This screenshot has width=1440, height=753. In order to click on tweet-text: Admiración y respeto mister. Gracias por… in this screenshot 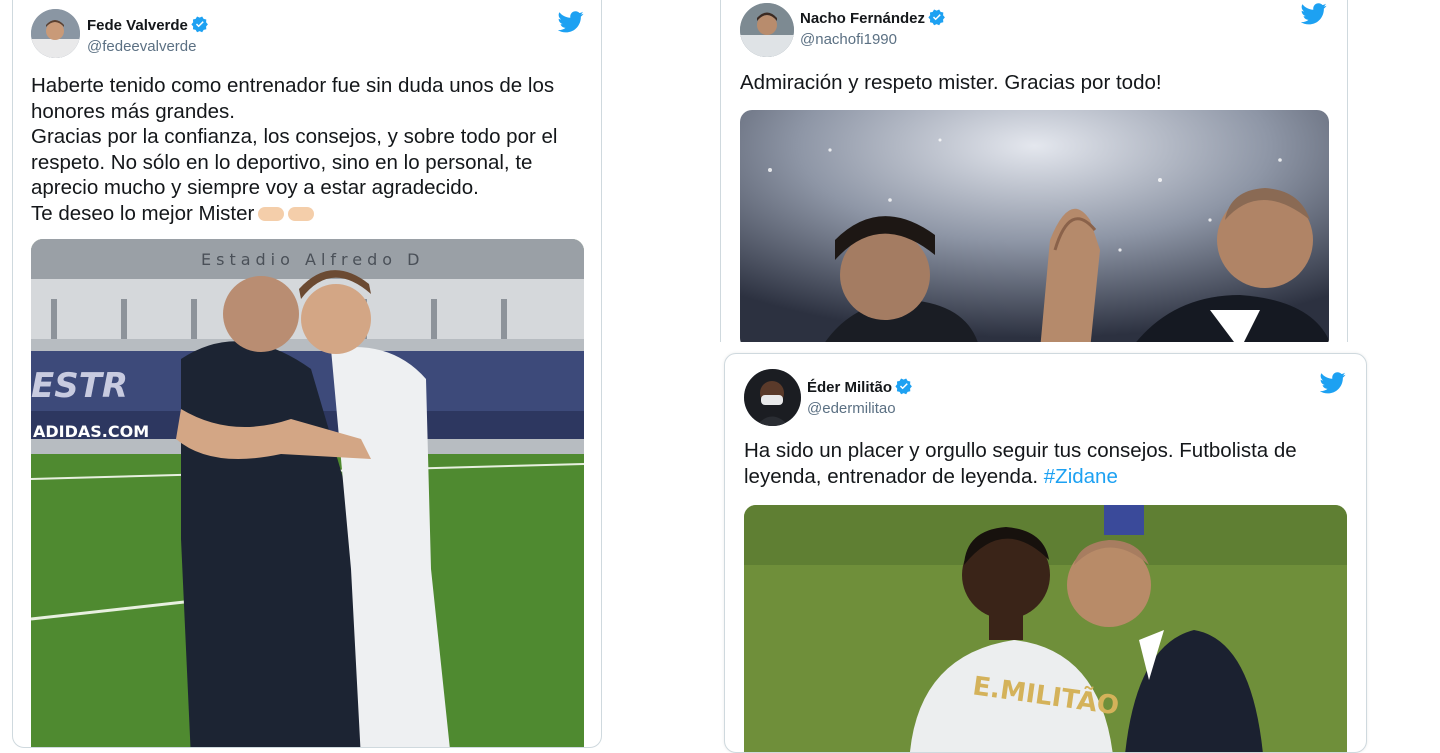, I will do `click(951, 82)`.